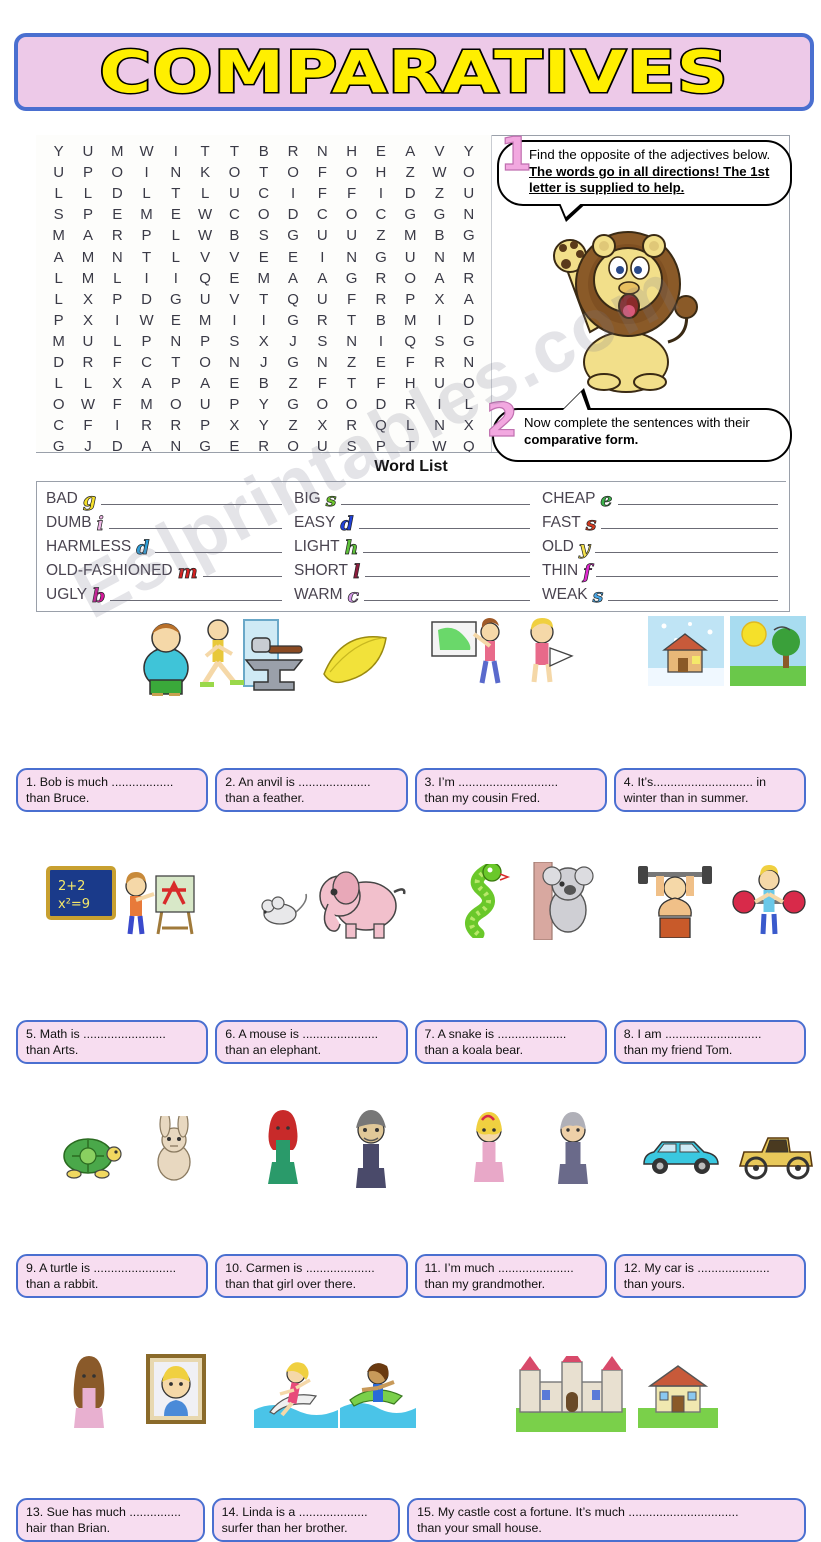  I want to click on letter-cell: J, so click(292, 341).